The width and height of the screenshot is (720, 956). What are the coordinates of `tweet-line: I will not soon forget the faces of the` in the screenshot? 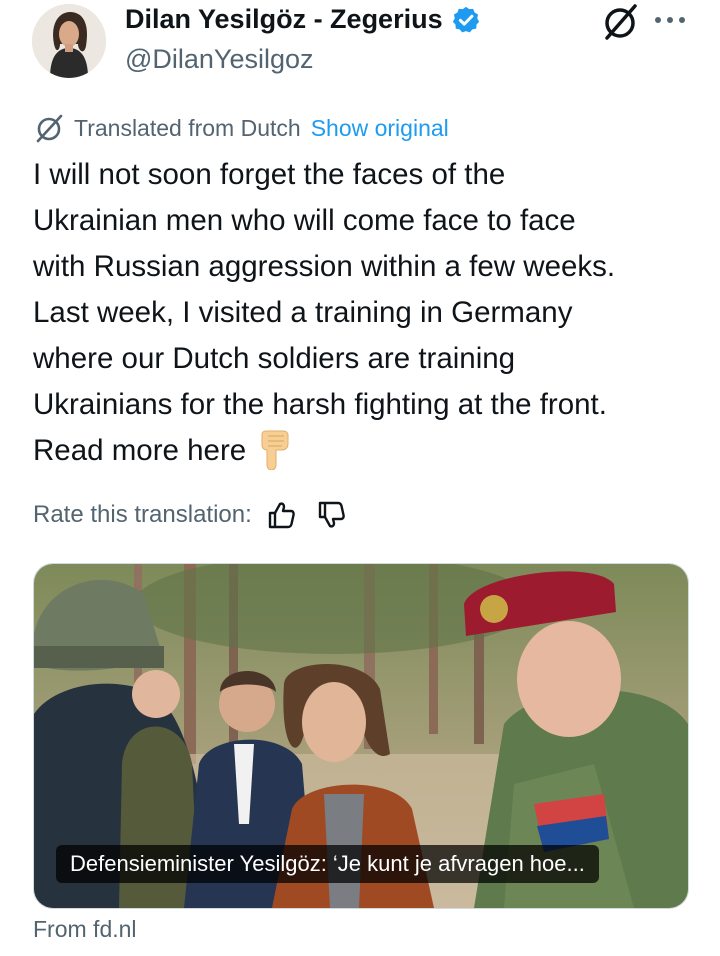 It's located at (269, 174).